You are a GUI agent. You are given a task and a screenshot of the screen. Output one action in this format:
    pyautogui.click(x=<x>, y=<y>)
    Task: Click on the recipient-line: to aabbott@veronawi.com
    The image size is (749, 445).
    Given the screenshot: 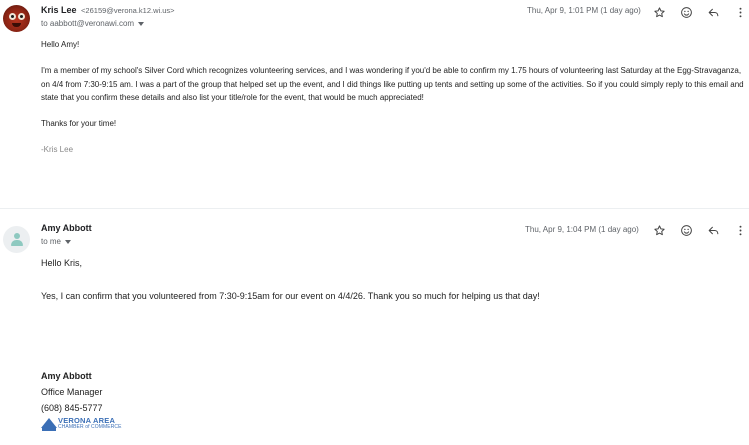 What is the action you would take?
    pyautogui.click(x=93, y=23)
    